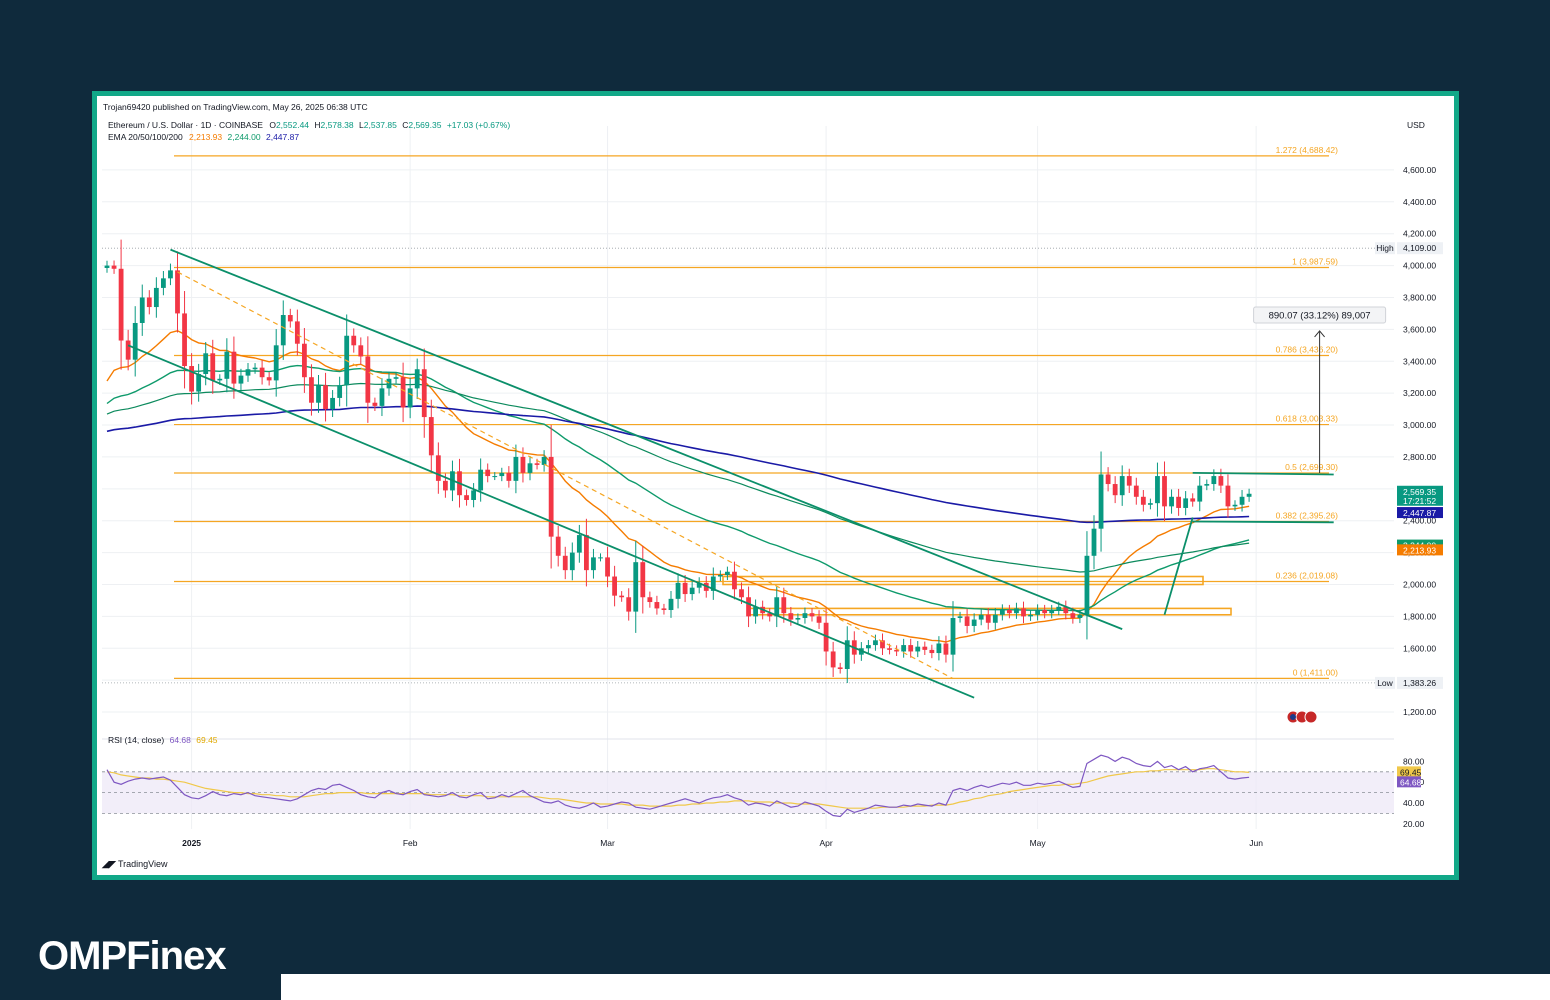 This screenshot has width=1550, height=1000. What do you see at coordinates (1414, 803) in the screenshot?
I see `rsi-tick-label: 40.00` at bounding box center [1414, 803].